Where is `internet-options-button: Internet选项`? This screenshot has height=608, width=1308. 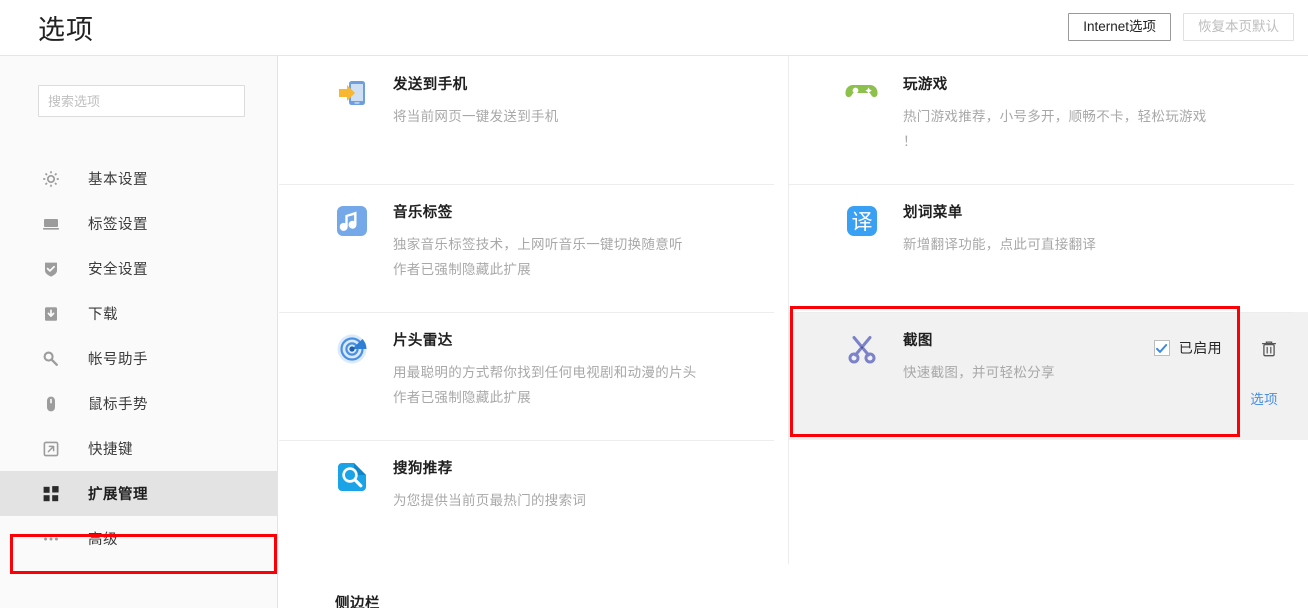
internet-options-button: Internet选项 is located at coordinates (1119, 27).